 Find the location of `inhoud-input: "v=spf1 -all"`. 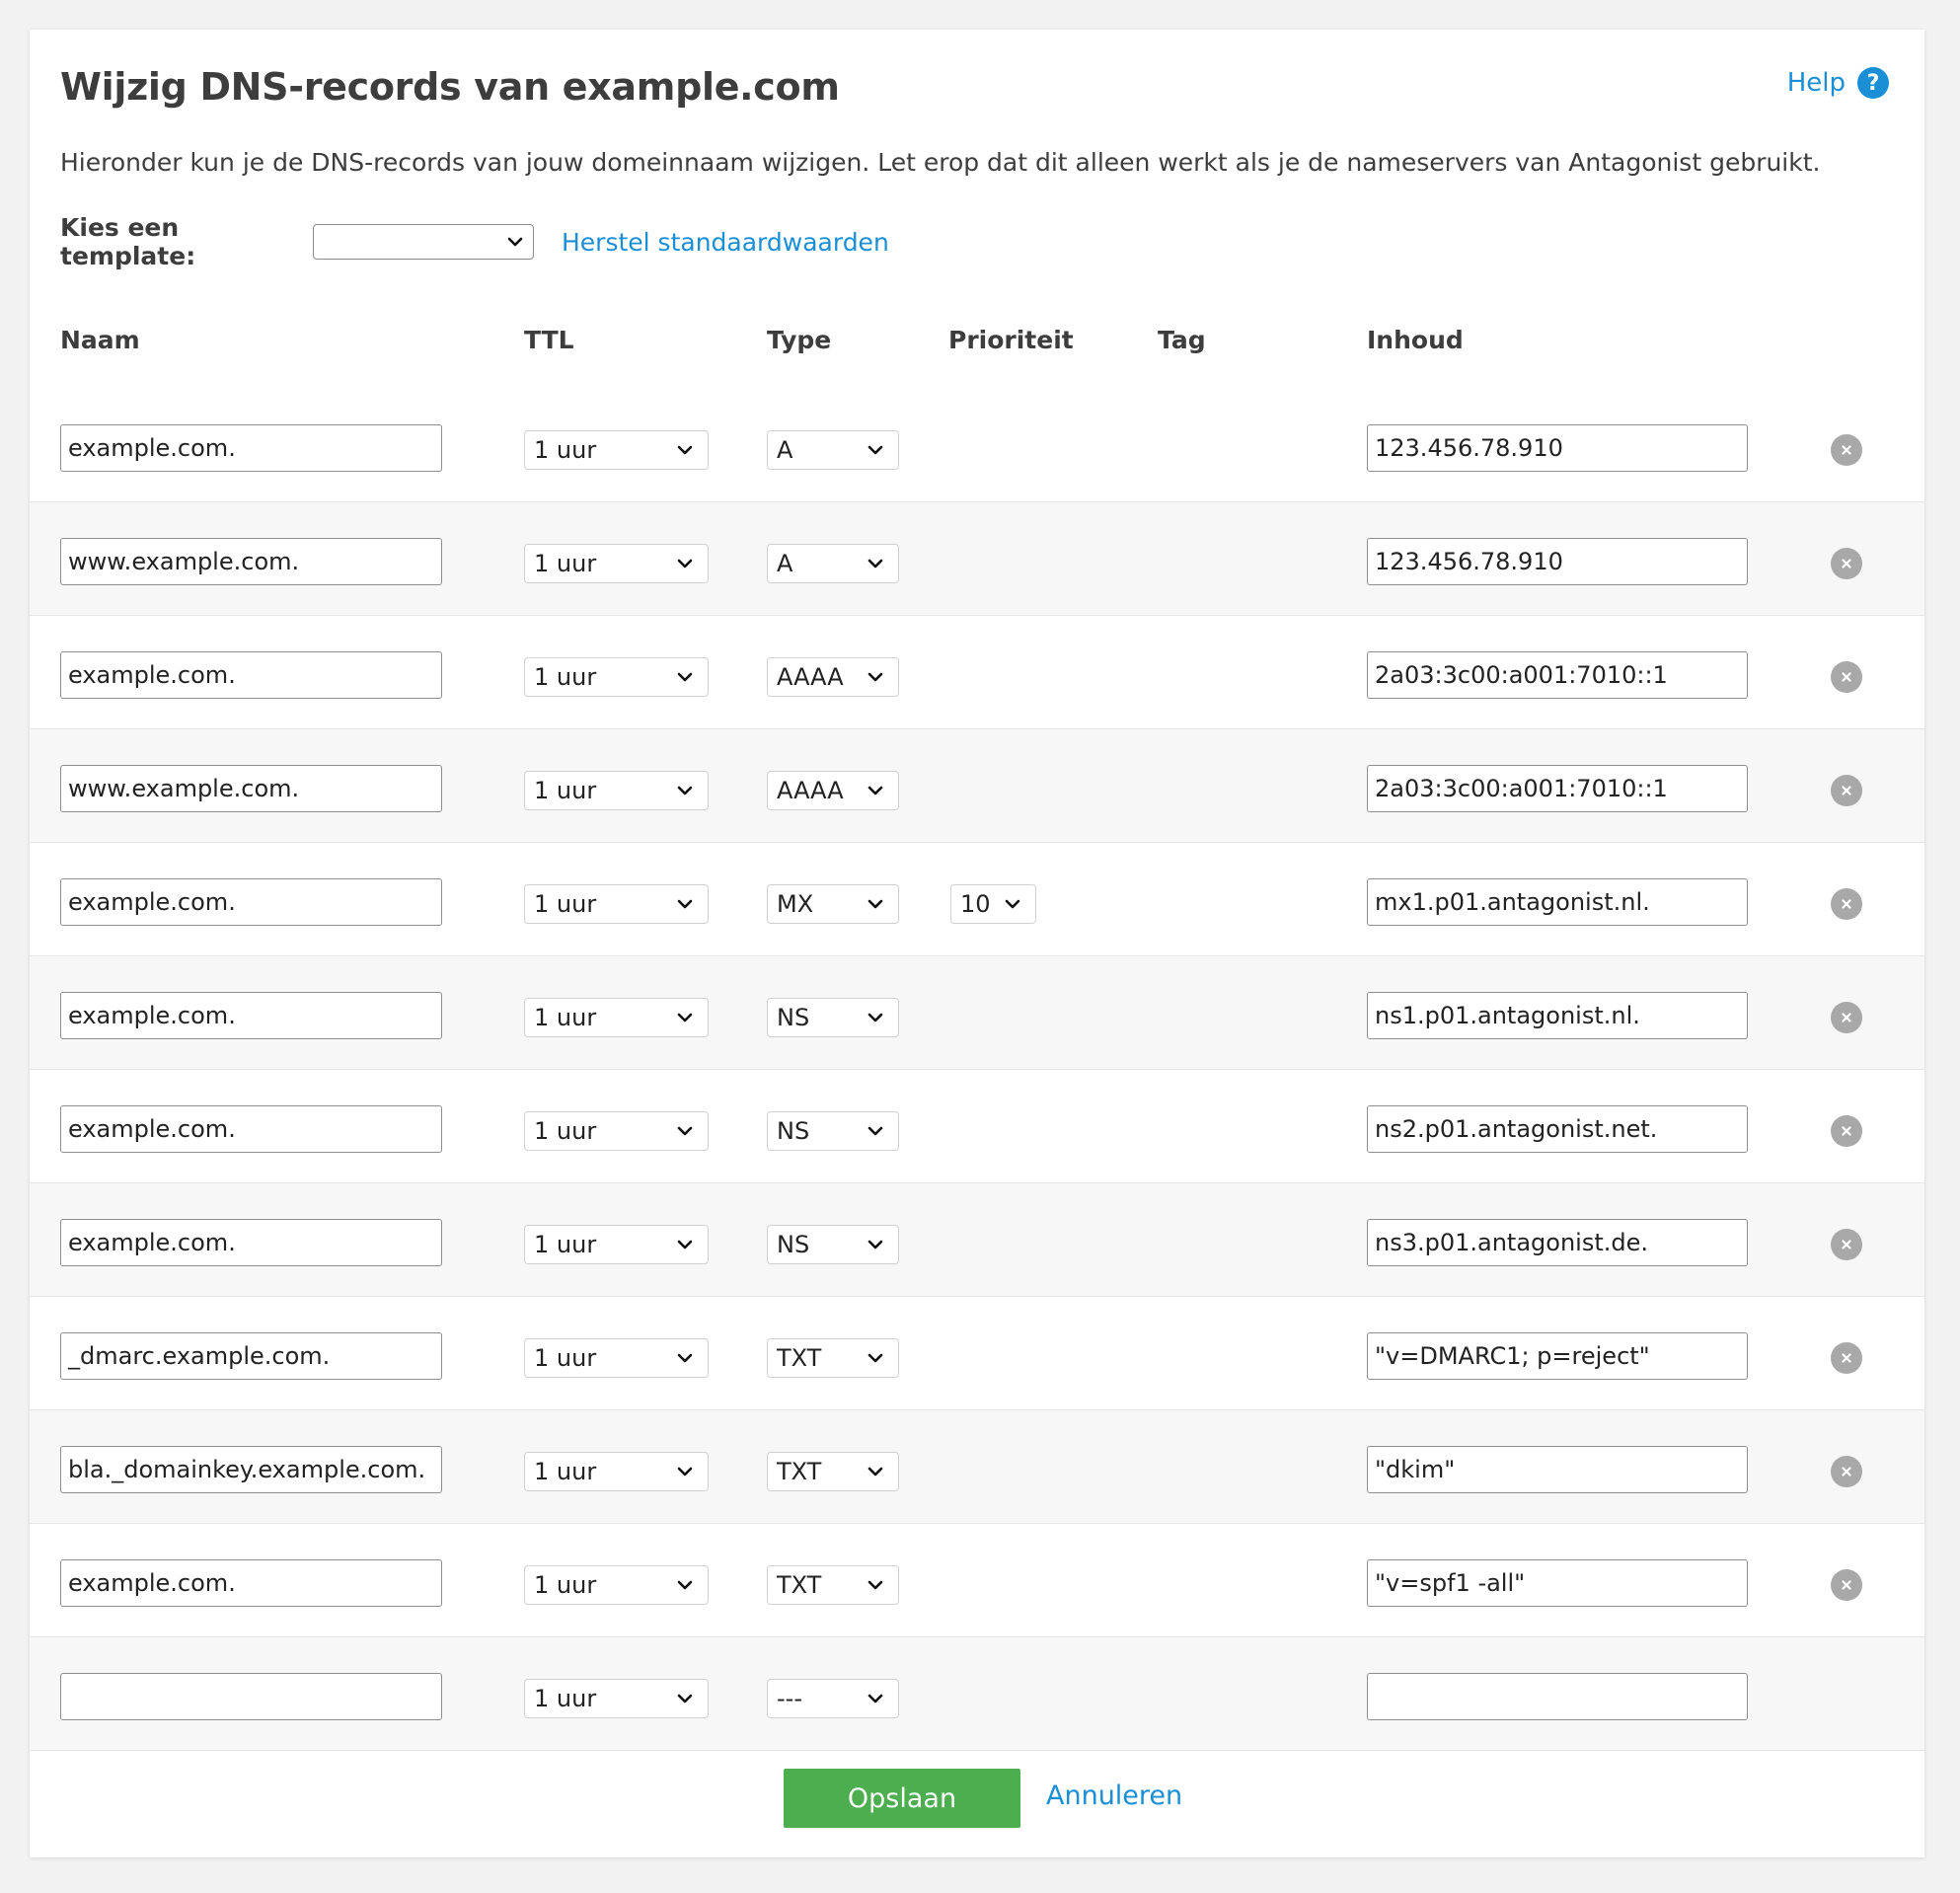

inhoud-input: "v=spf1 -all" is located at coordinates (1557, 1583).